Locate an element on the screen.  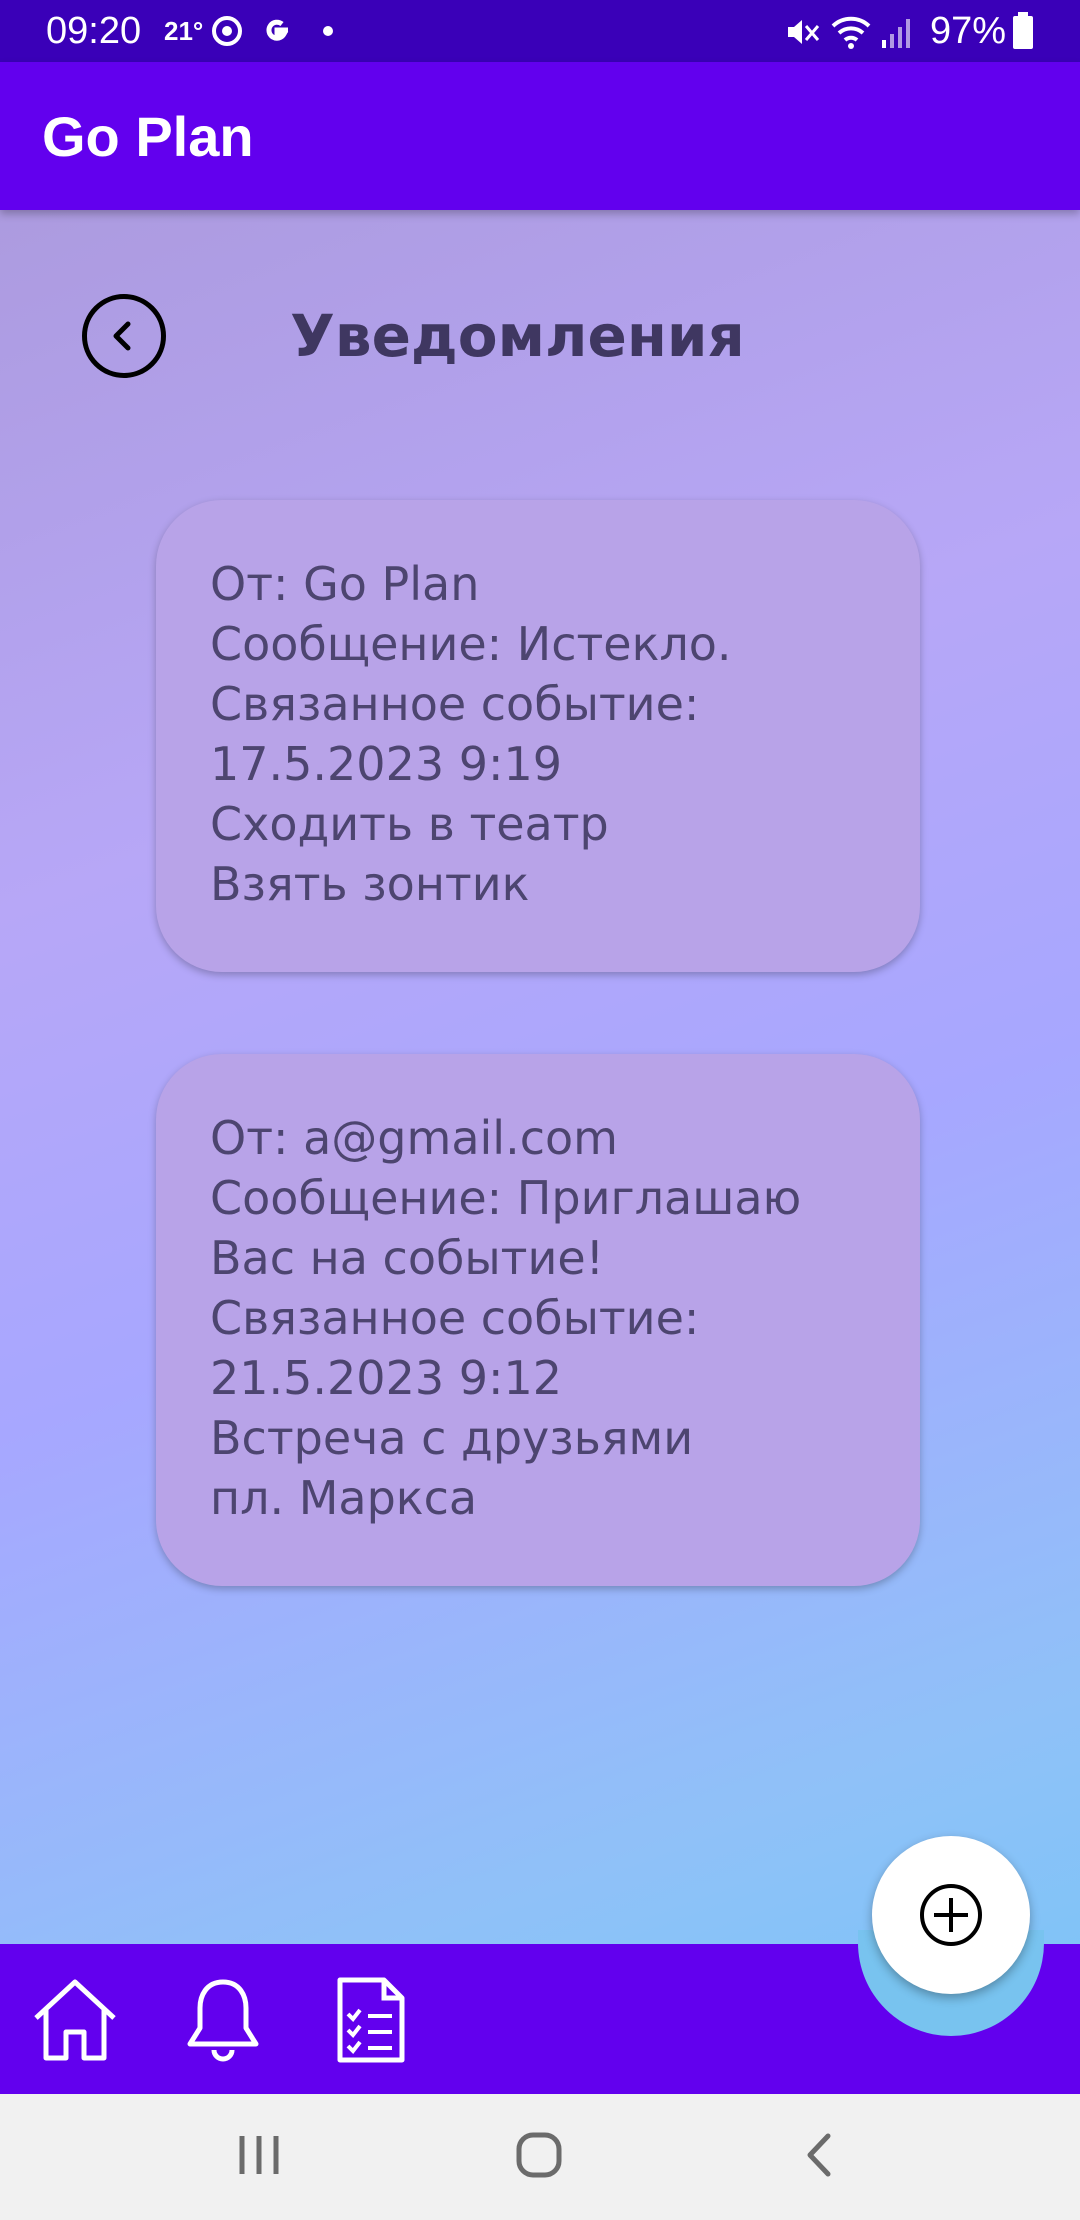
notification-datetime: 21.5.2023 9:12 is located at coordinates (386, 1378).